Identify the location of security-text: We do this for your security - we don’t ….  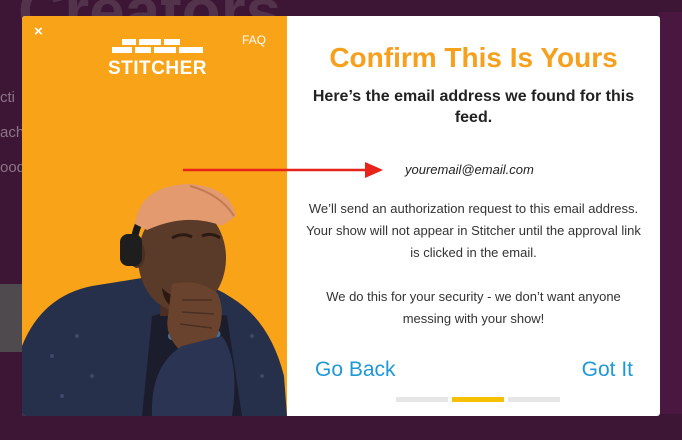
(473, 307).